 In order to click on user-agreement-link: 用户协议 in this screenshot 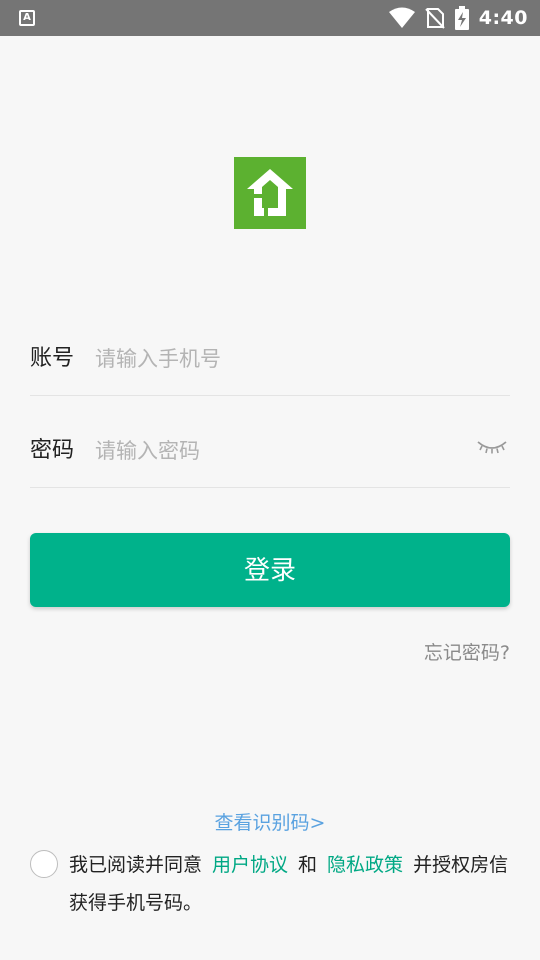, I will do `click(250, 865)`.